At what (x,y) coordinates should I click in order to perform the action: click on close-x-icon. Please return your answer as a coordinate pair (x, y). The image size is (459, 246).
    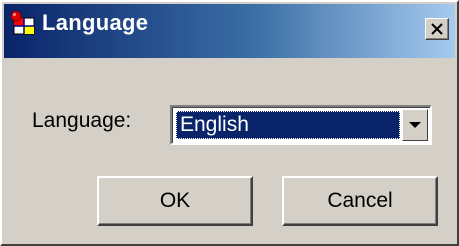
    Looking at the image, I should click on (437, 29).